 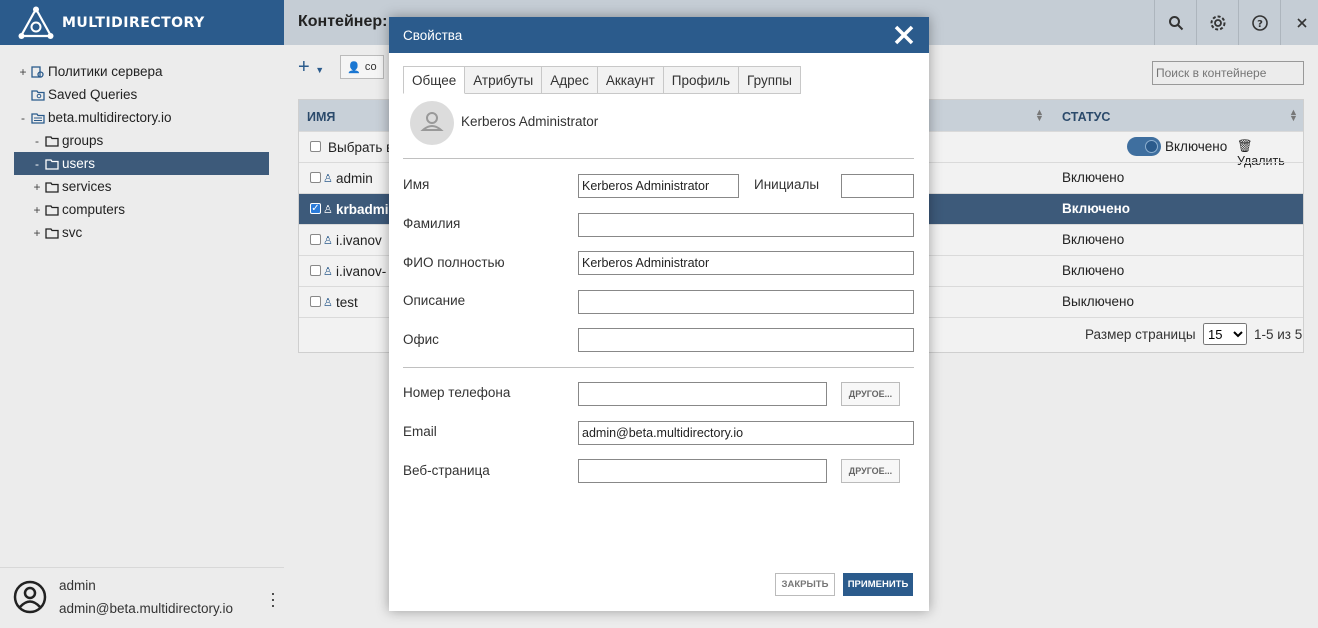 What do you see at coordinates (701, 80) in the screenshot?
I see `tab-4: Профиль` at bounding box center [701, 80].